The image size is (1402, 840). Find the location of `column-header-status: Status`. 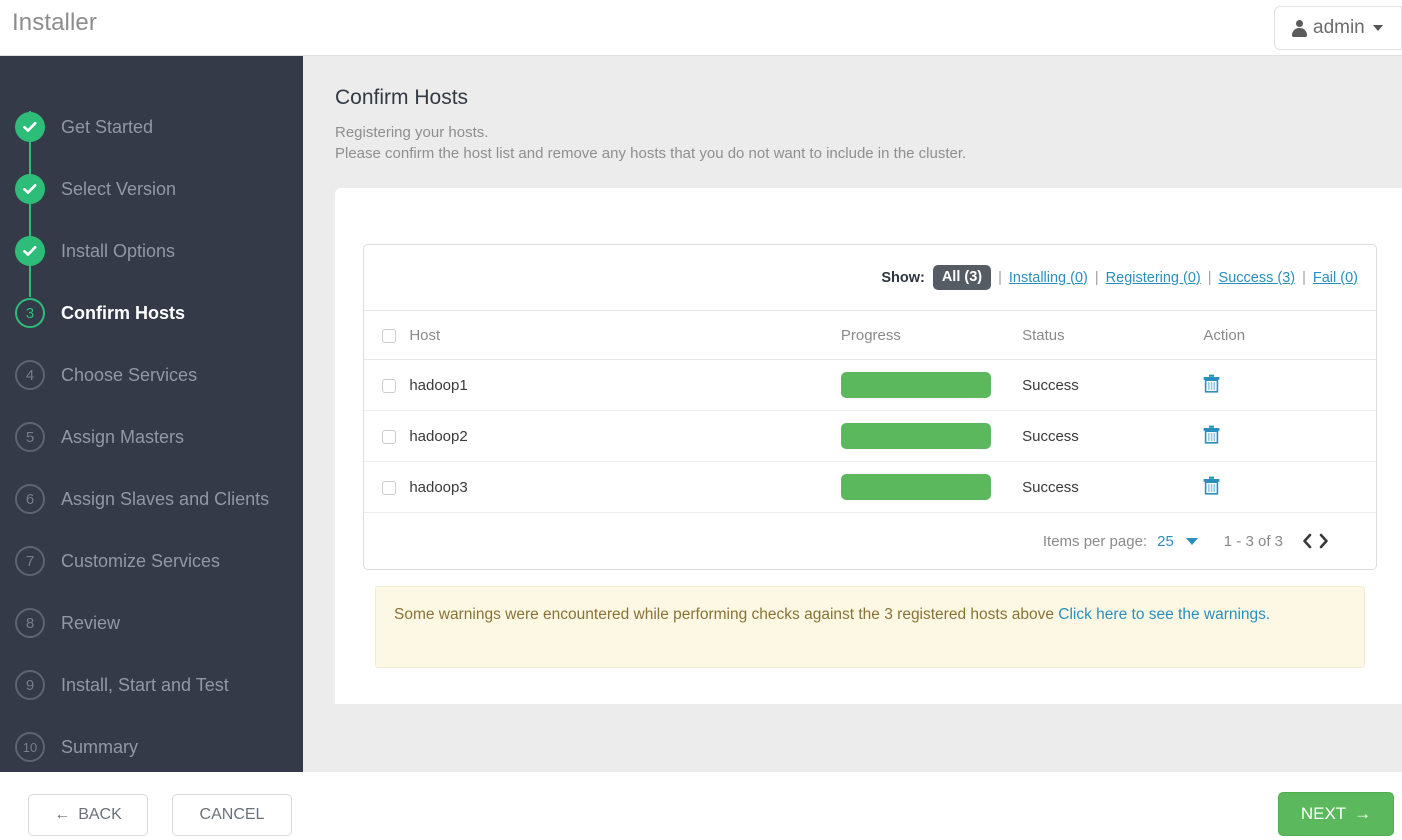

column-header-status: Status is located at coordinates (1113, 335).